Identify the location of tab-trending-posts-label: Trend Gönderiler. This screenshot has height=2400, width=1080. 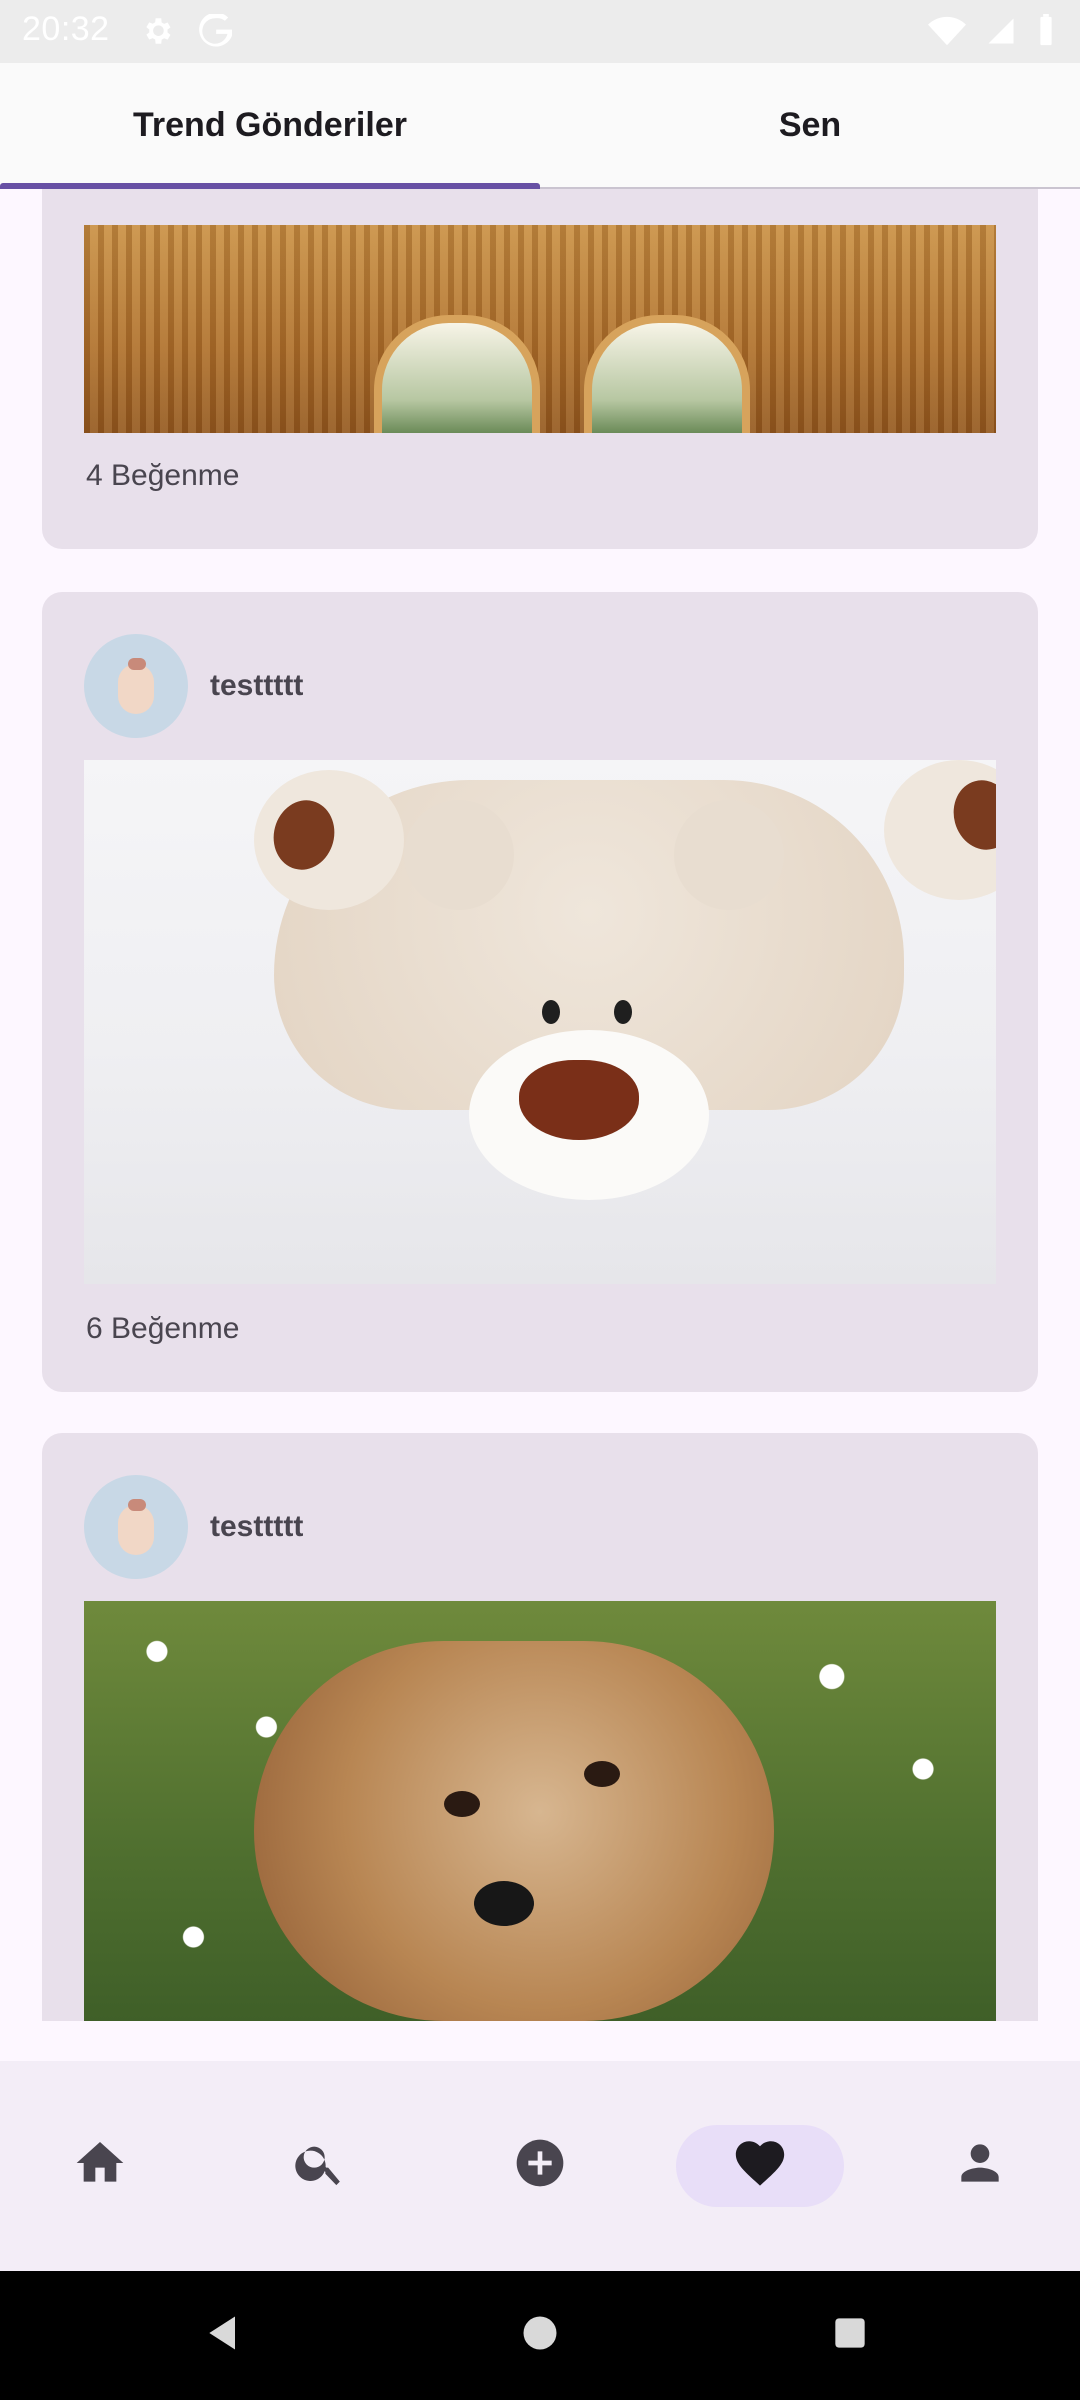
(270, 124).